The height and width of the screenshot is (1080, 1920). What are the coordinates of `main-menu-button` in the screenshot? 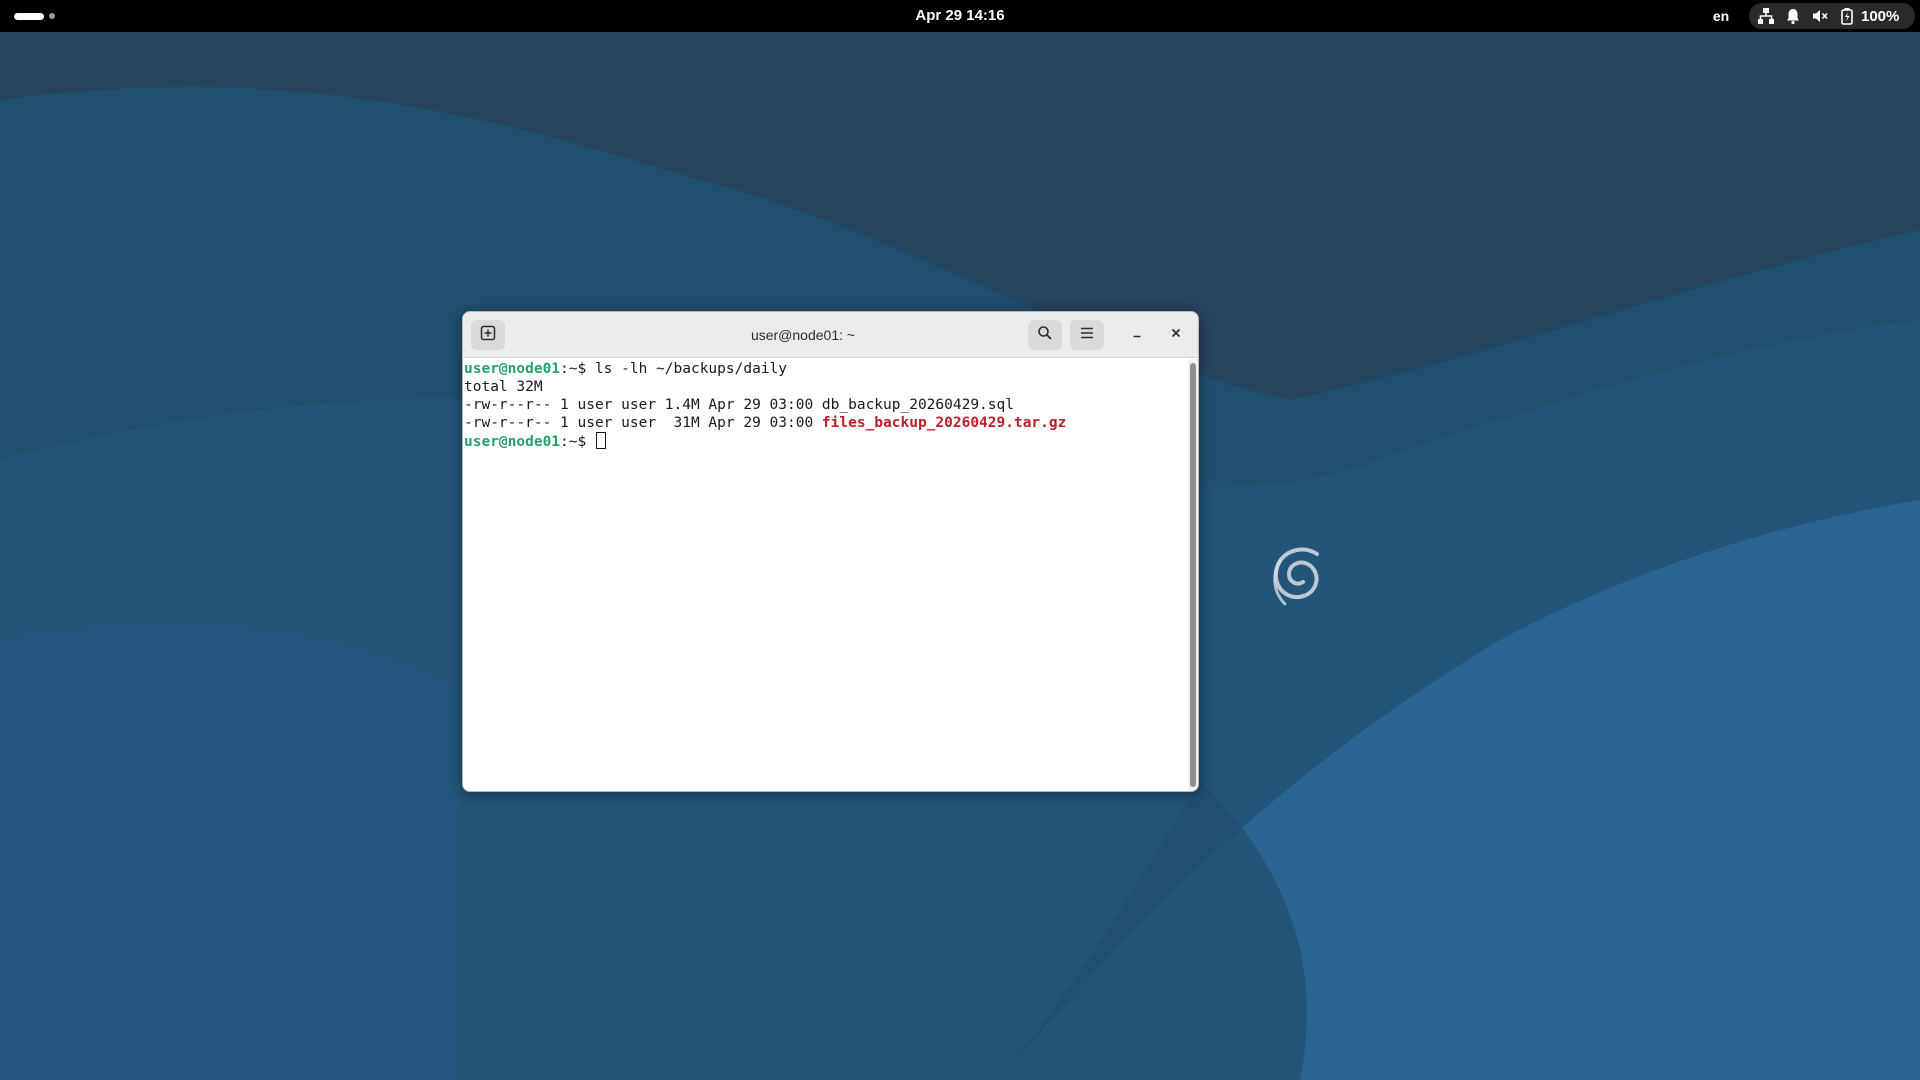 It's located at (1087, 335).